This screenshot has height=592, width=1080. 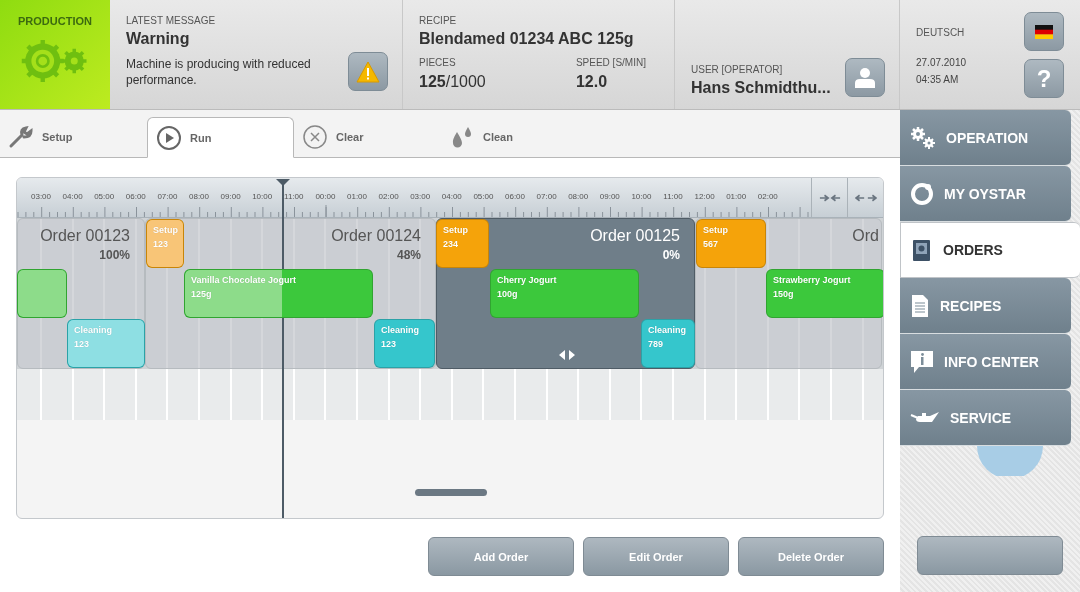 I want to click on flag-icon, so click(x=1044, y=31).